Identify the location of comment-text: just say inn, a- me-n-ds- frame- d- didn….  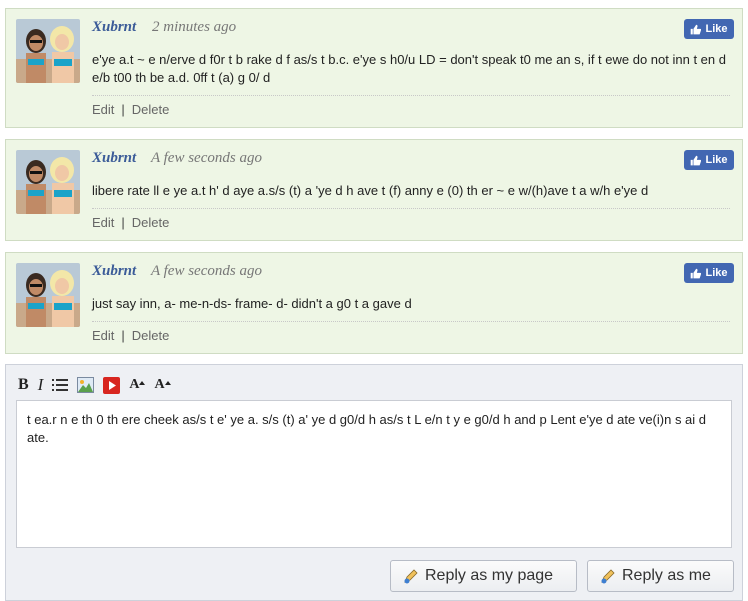
(252, 303).